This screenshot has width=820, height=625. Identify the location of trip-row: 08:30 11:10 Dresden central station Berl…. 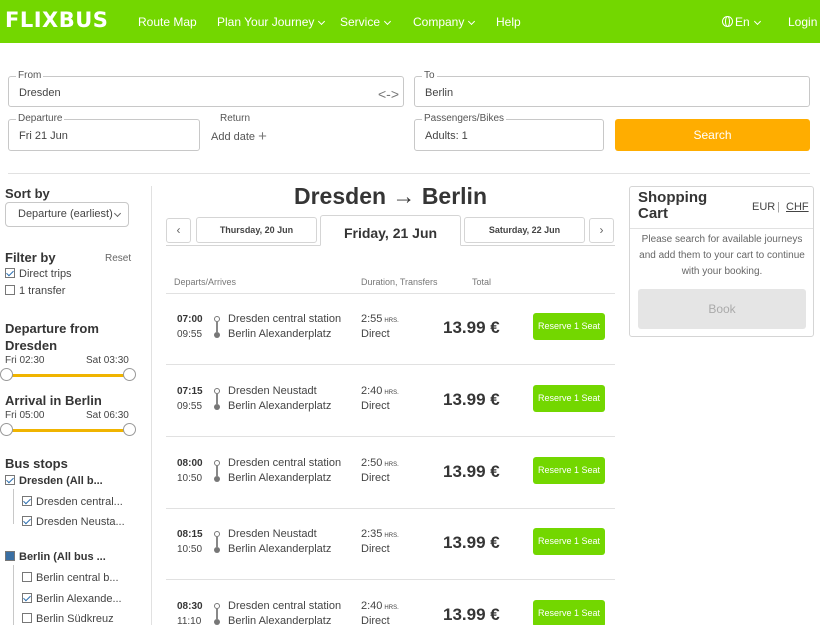
(390, 602).